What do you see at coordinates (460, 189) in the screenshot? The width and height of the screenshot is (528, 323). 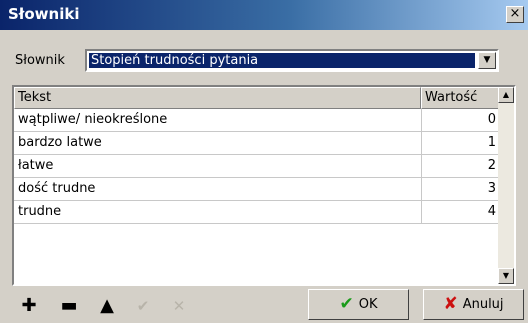 I see `row-value: 3` at bounding box center [460, 189].